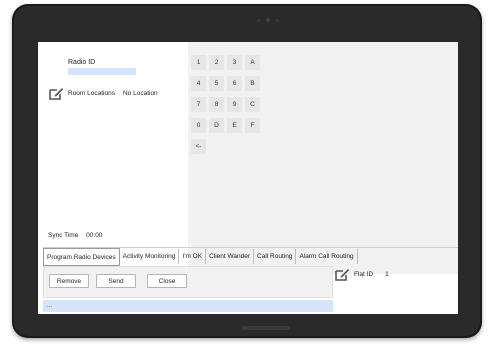 This screenshot has width=494, height=344. I want to click on keypad-key-0: 0, so click(198, 125).